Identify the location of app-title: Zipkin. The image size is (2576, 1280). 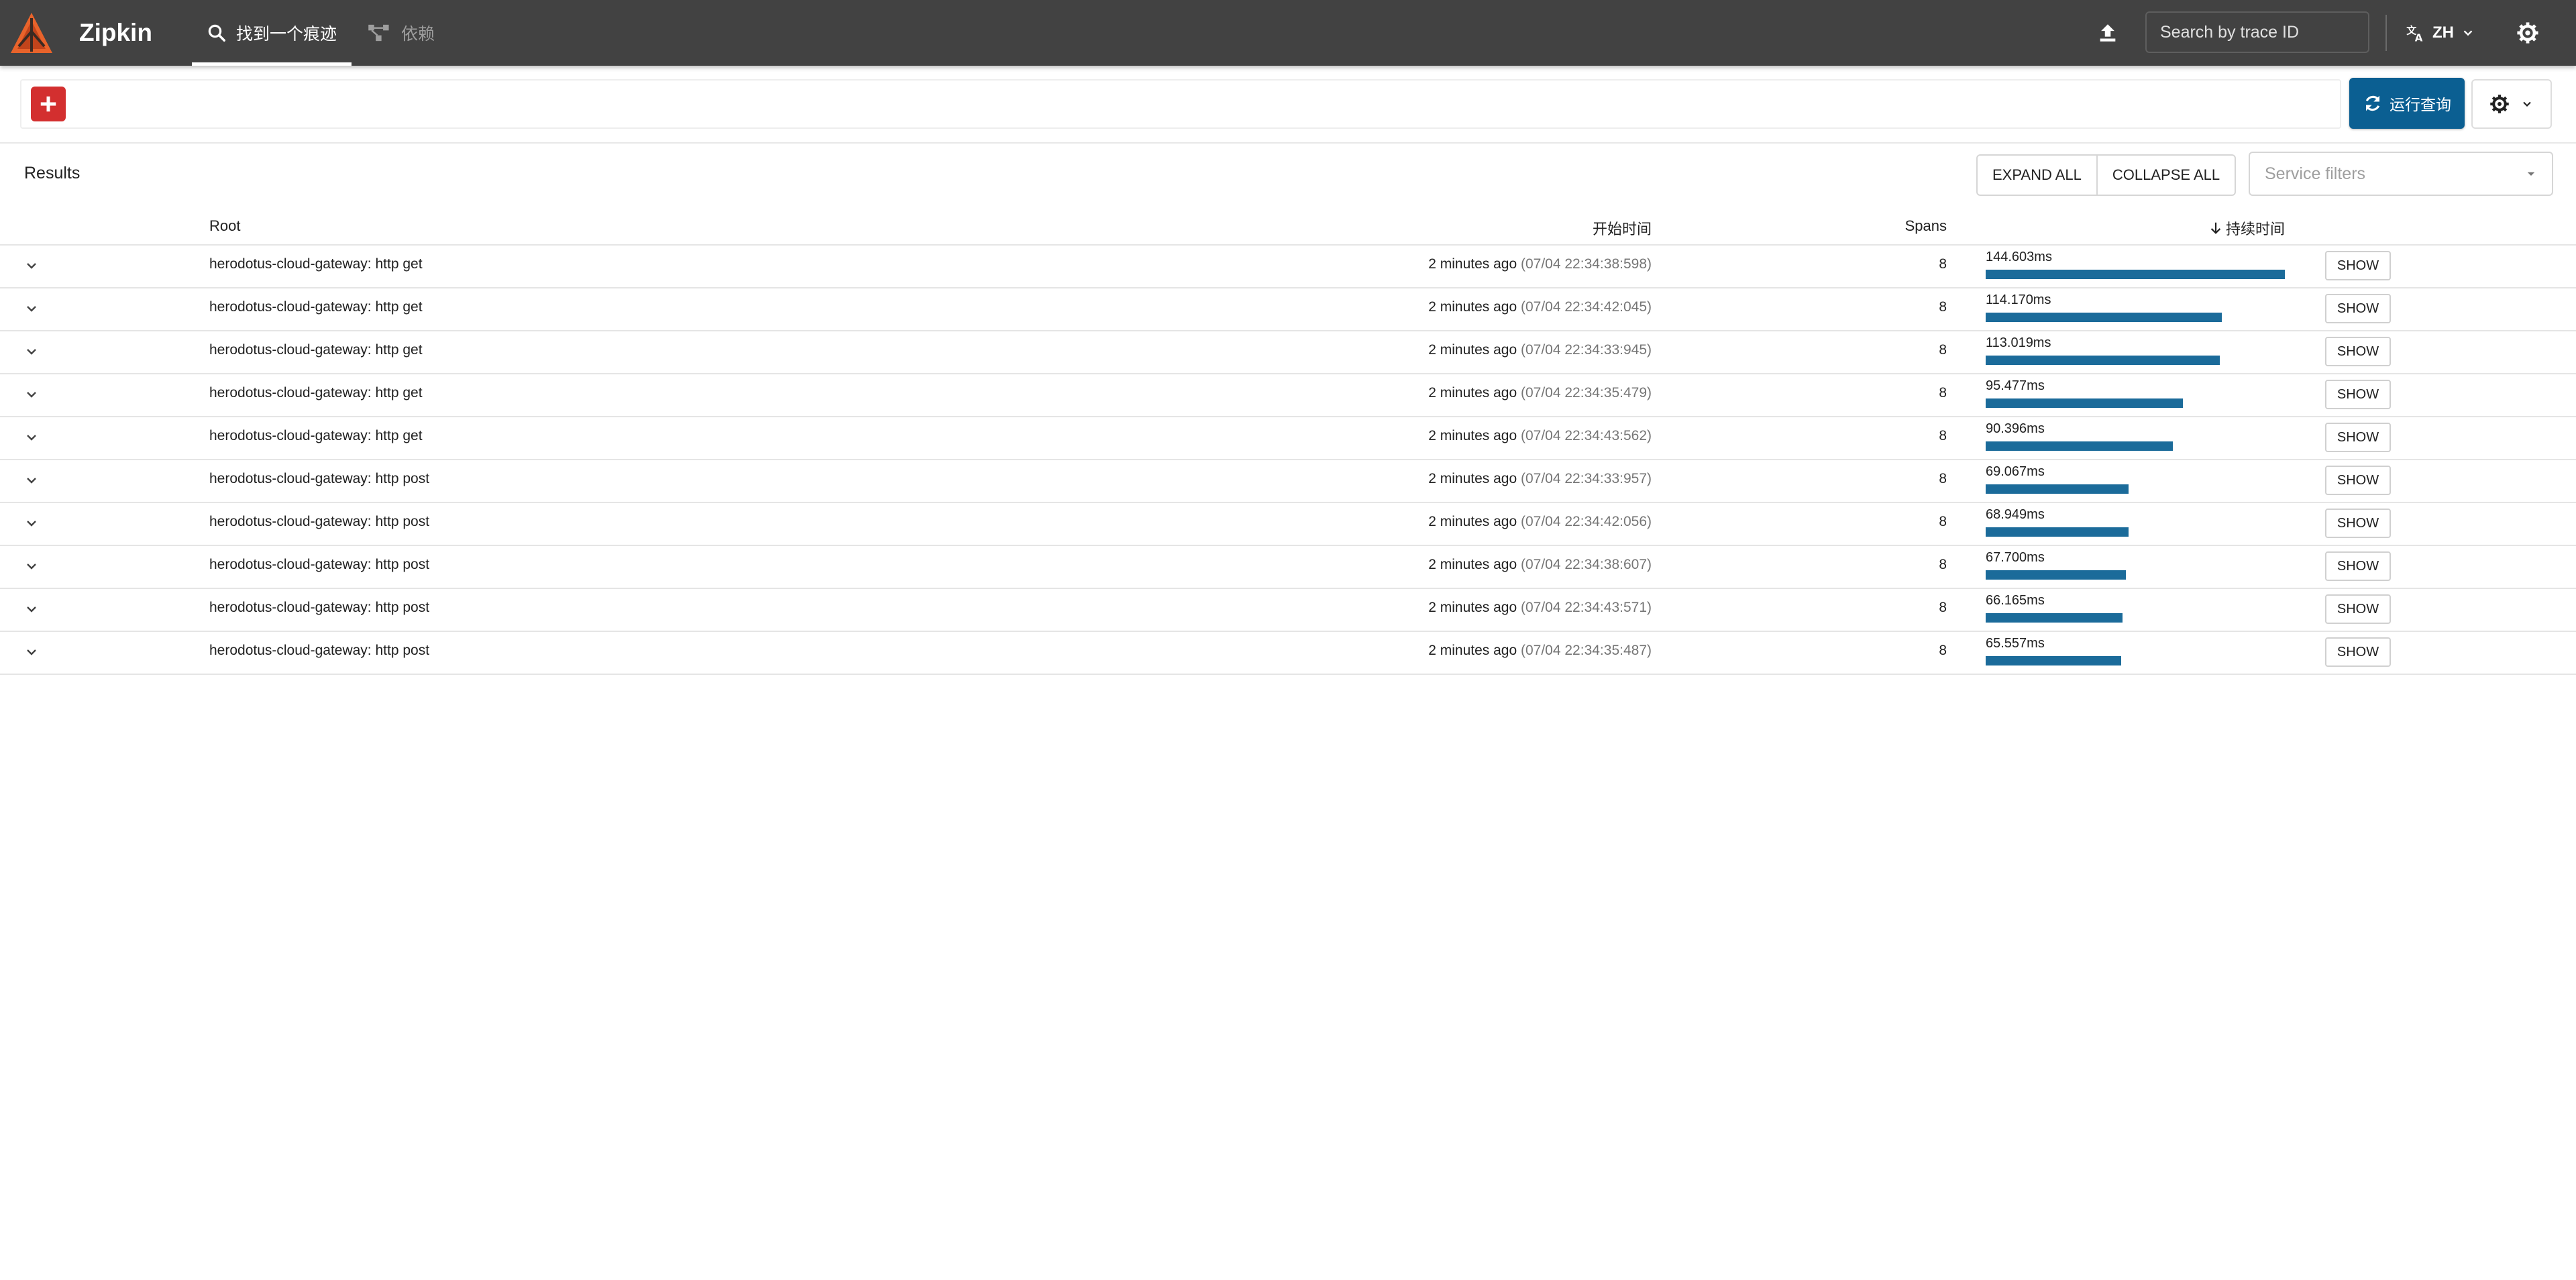
(115, 33).